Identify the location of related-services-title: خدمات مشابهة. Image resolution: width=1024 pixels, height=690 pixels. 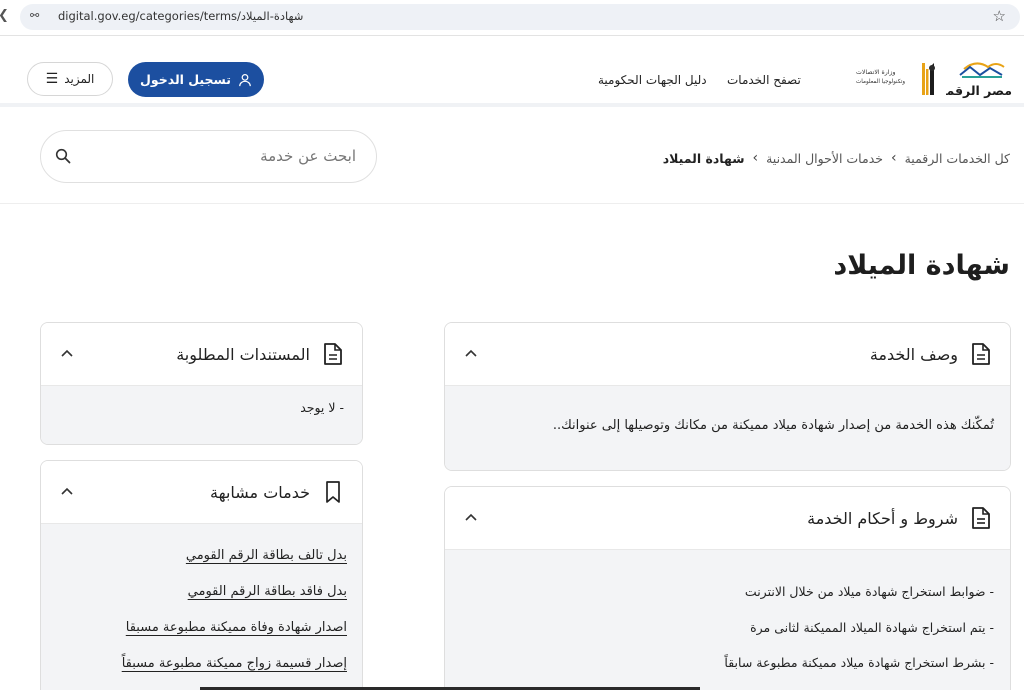
(259, 492).